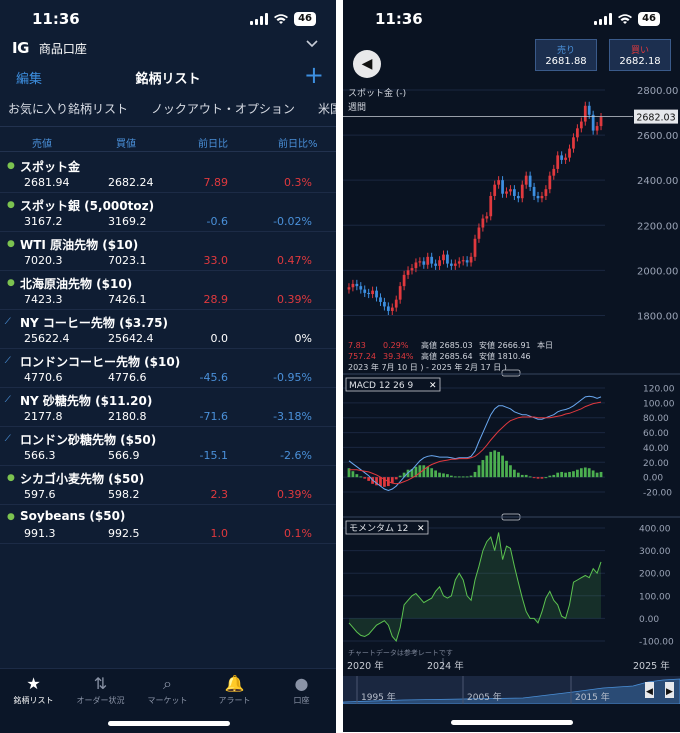 Image resolution: width=680 pixels, height=733 pixels. I want to click on tab-us-earnings: 米国株決, so click(327, 108).